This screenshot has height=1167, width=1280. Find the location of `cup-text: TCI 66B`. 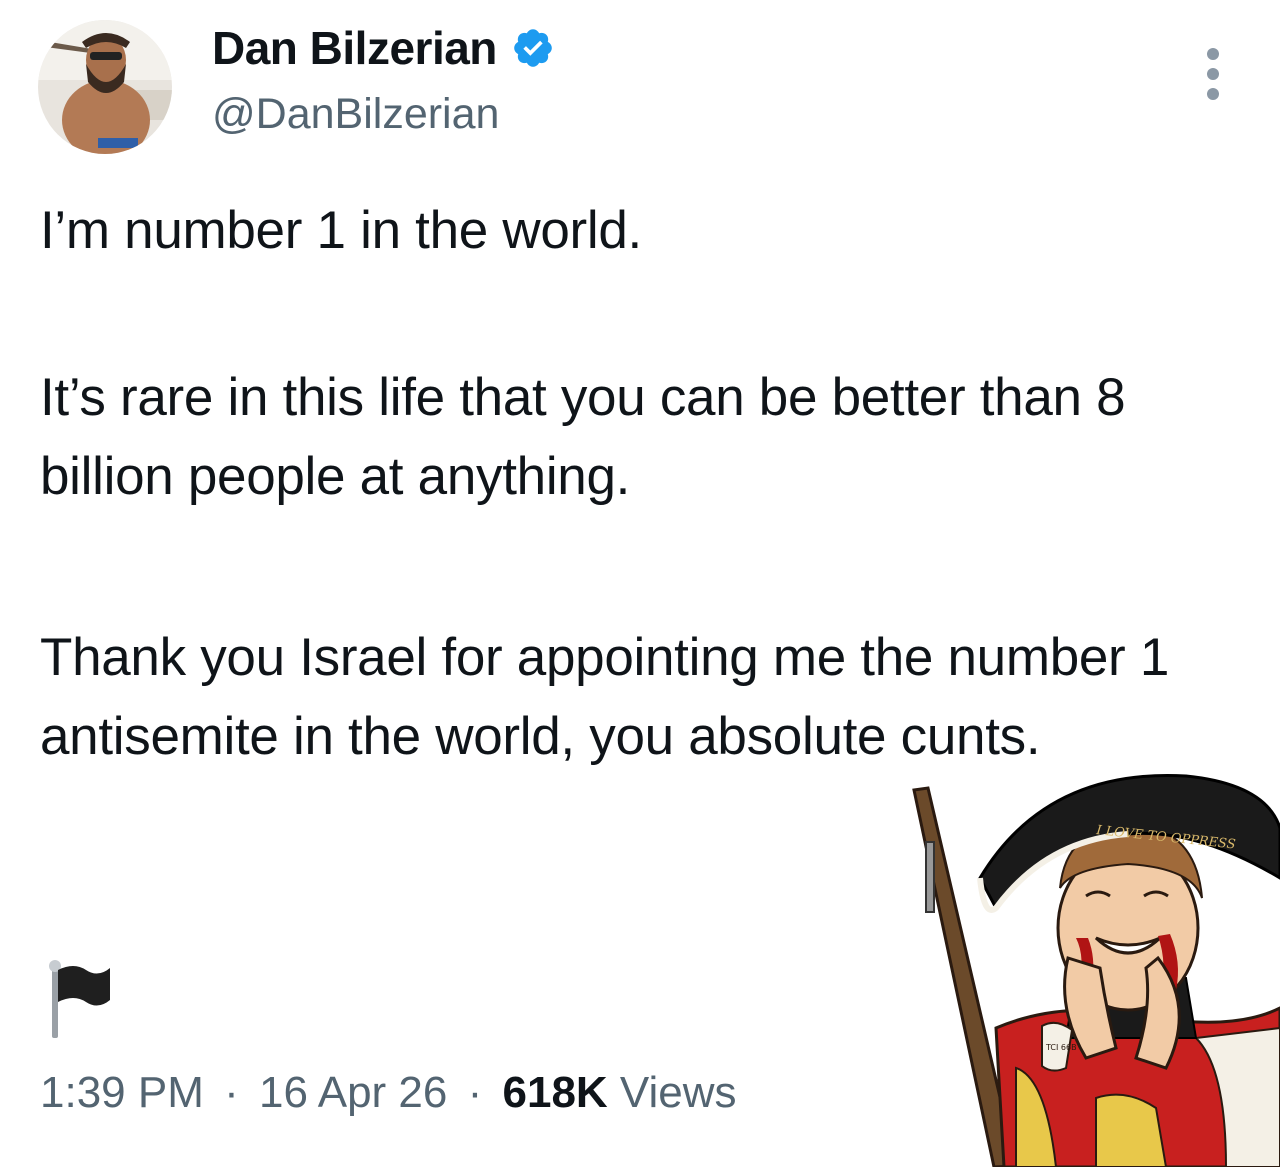

cup-text: TCI 66B is located at coordinates (1061, 1047).